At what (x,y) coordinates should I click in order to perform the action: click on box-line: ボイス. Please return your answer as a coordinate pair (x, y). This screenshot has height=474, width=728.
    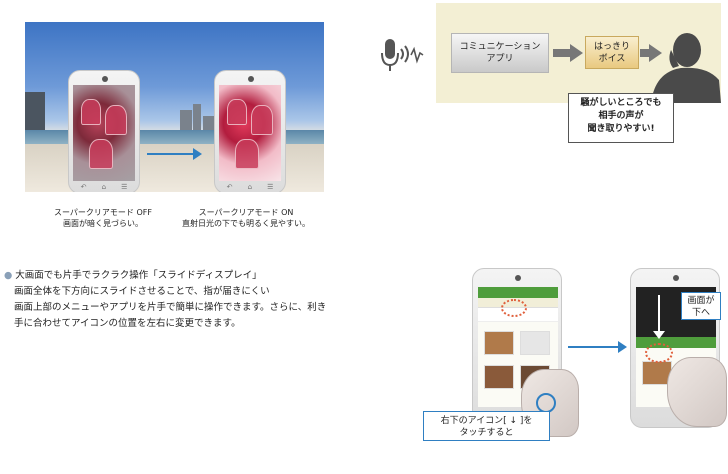
    Looking at the image, I should click on (612, 58).